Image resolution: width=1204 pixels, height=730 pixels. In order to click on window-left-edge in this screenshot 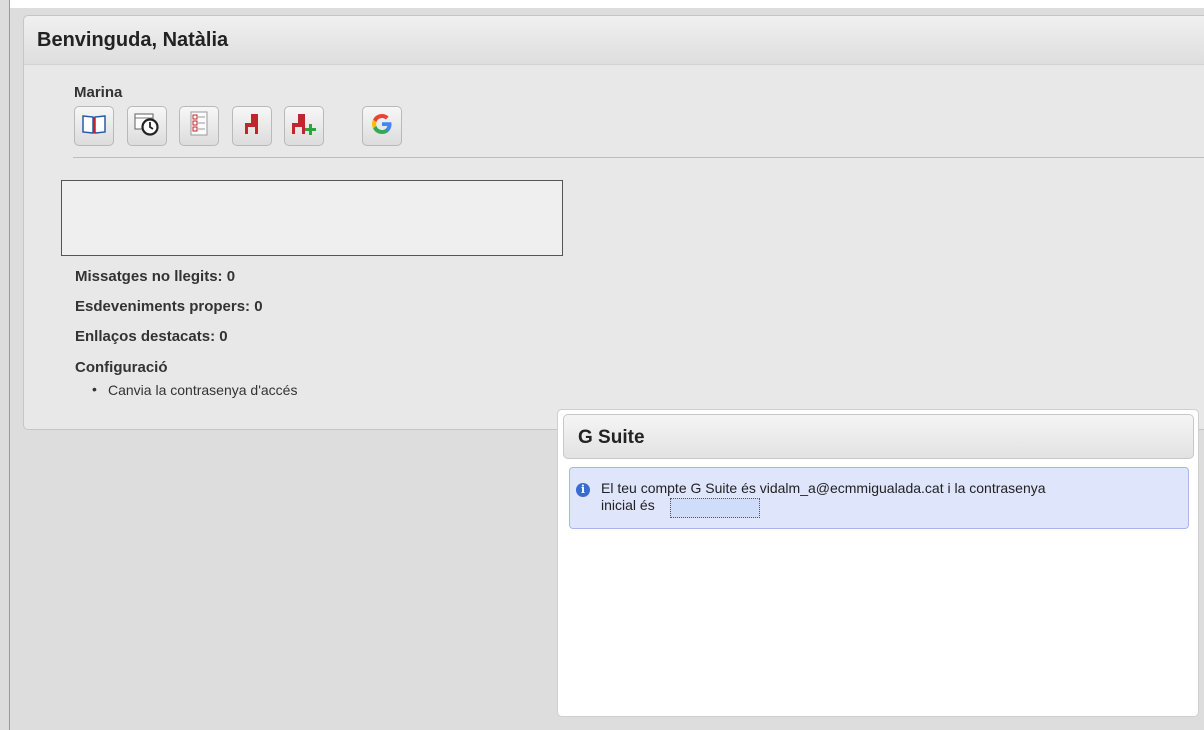, I will do `click(9, 365)`.